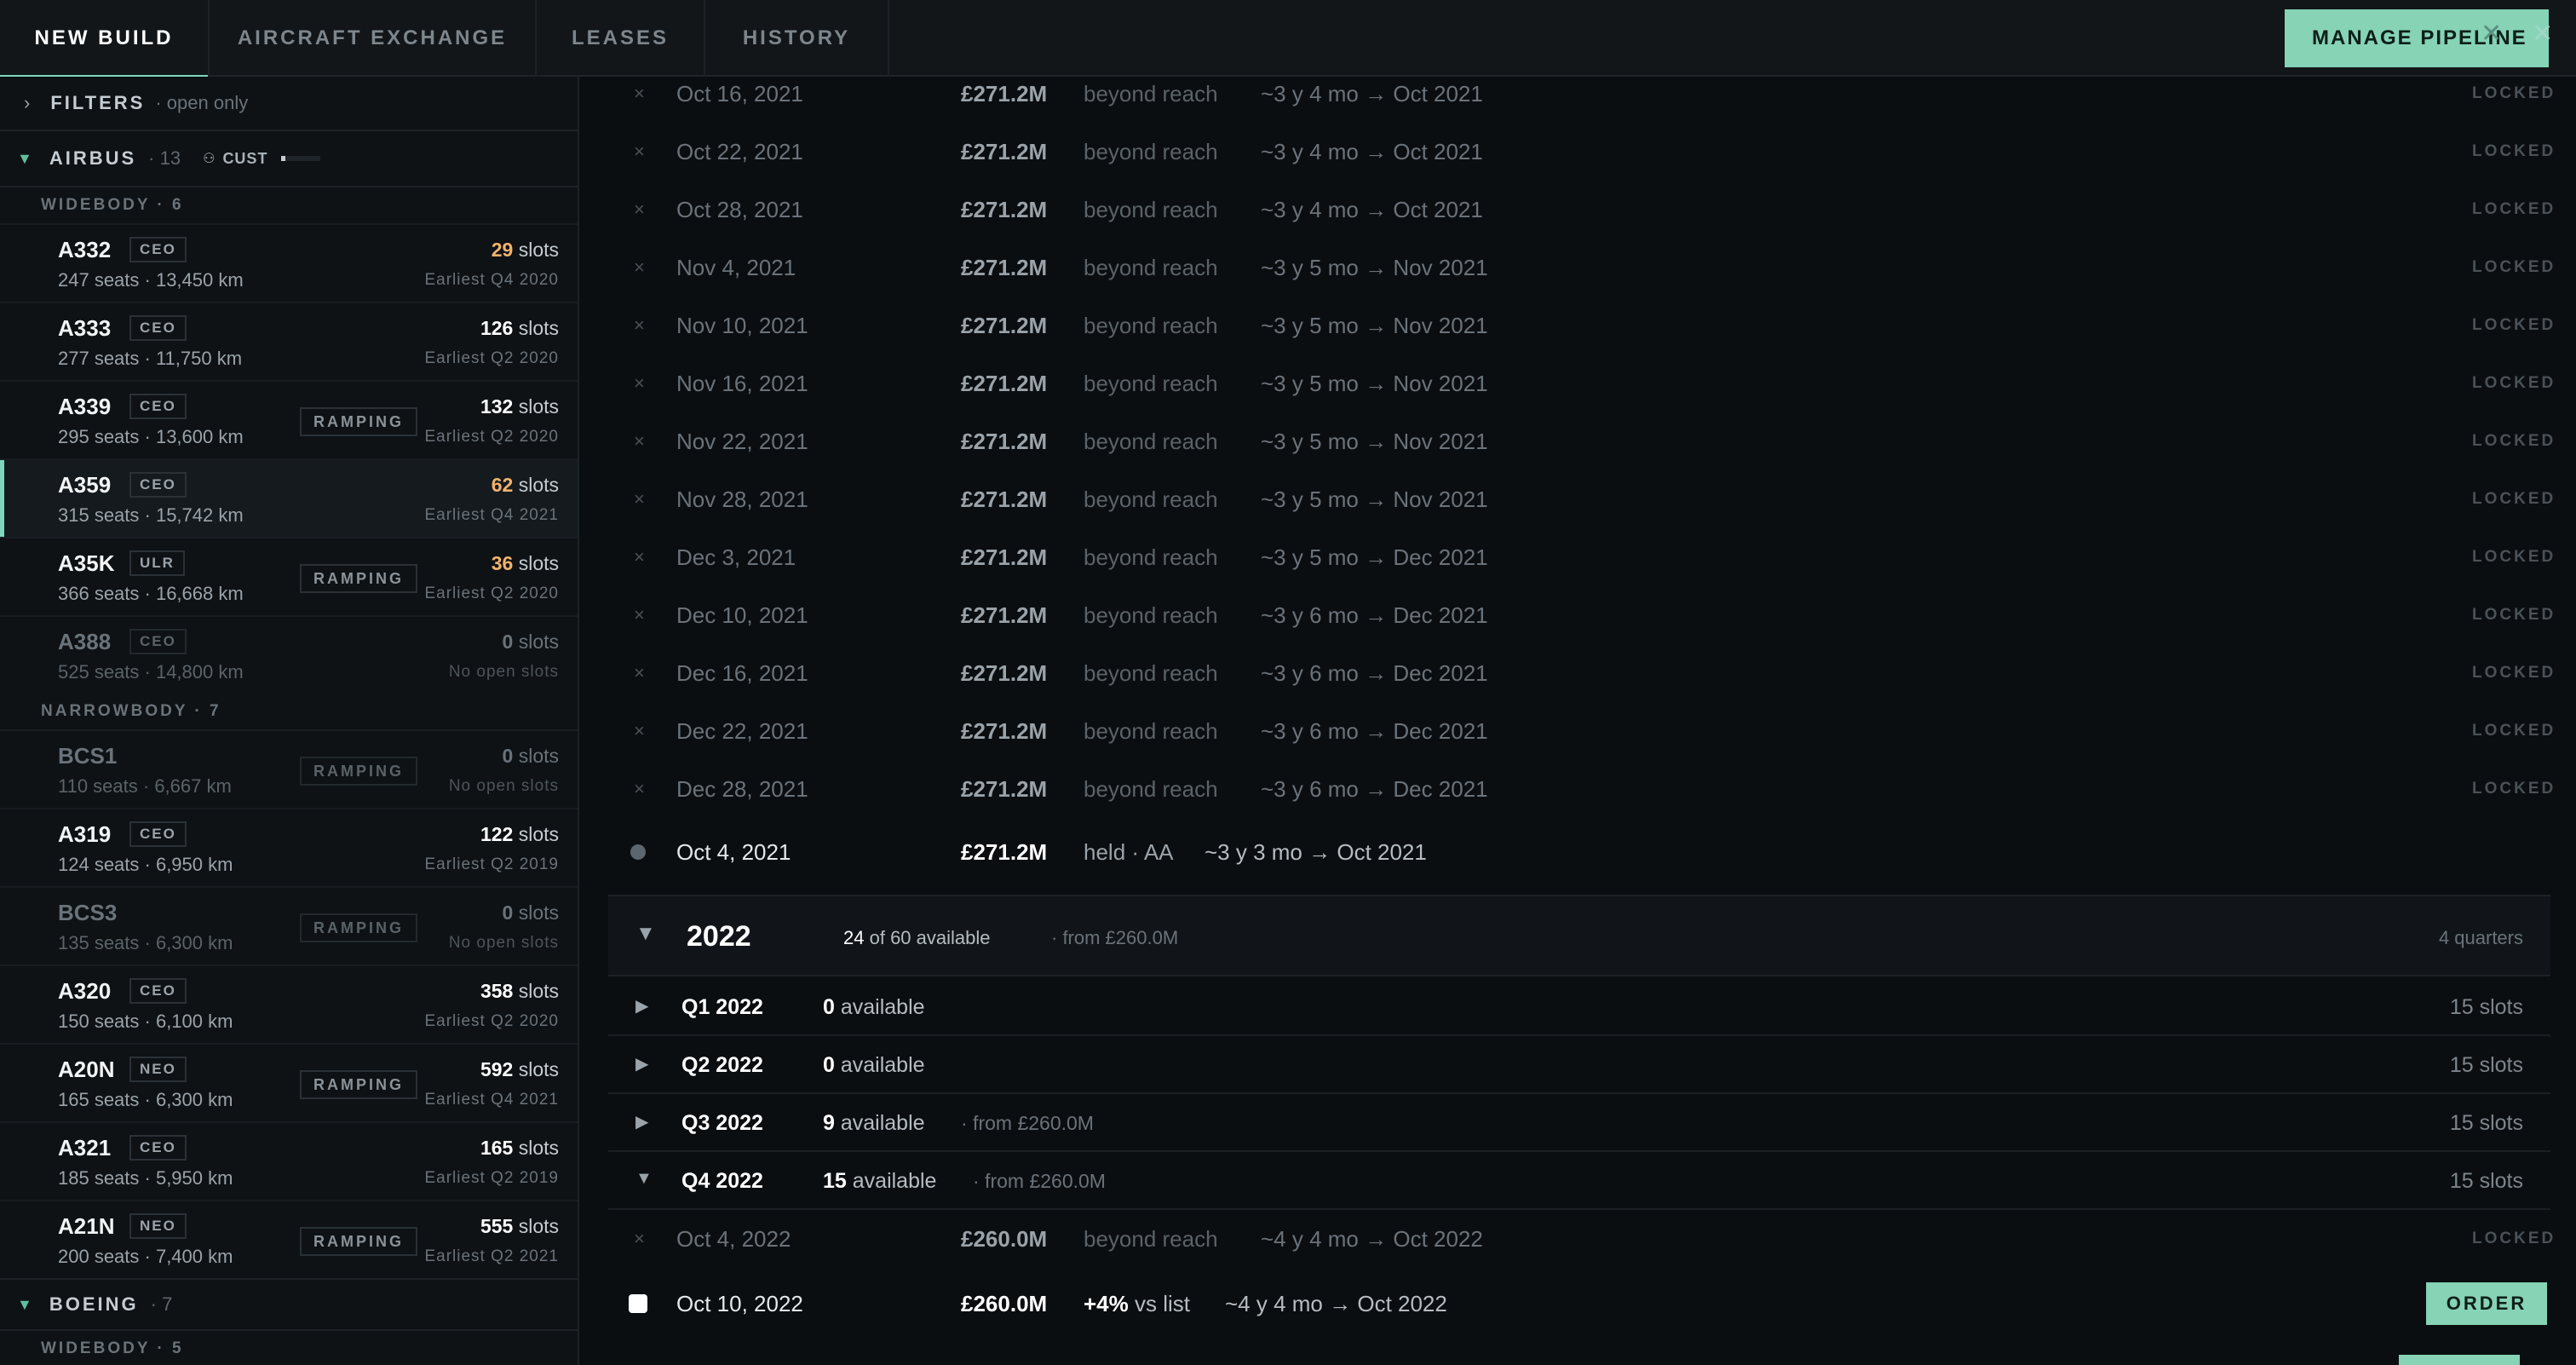  I want to click on slot-price: £260.0M, so click(1005, 1238).